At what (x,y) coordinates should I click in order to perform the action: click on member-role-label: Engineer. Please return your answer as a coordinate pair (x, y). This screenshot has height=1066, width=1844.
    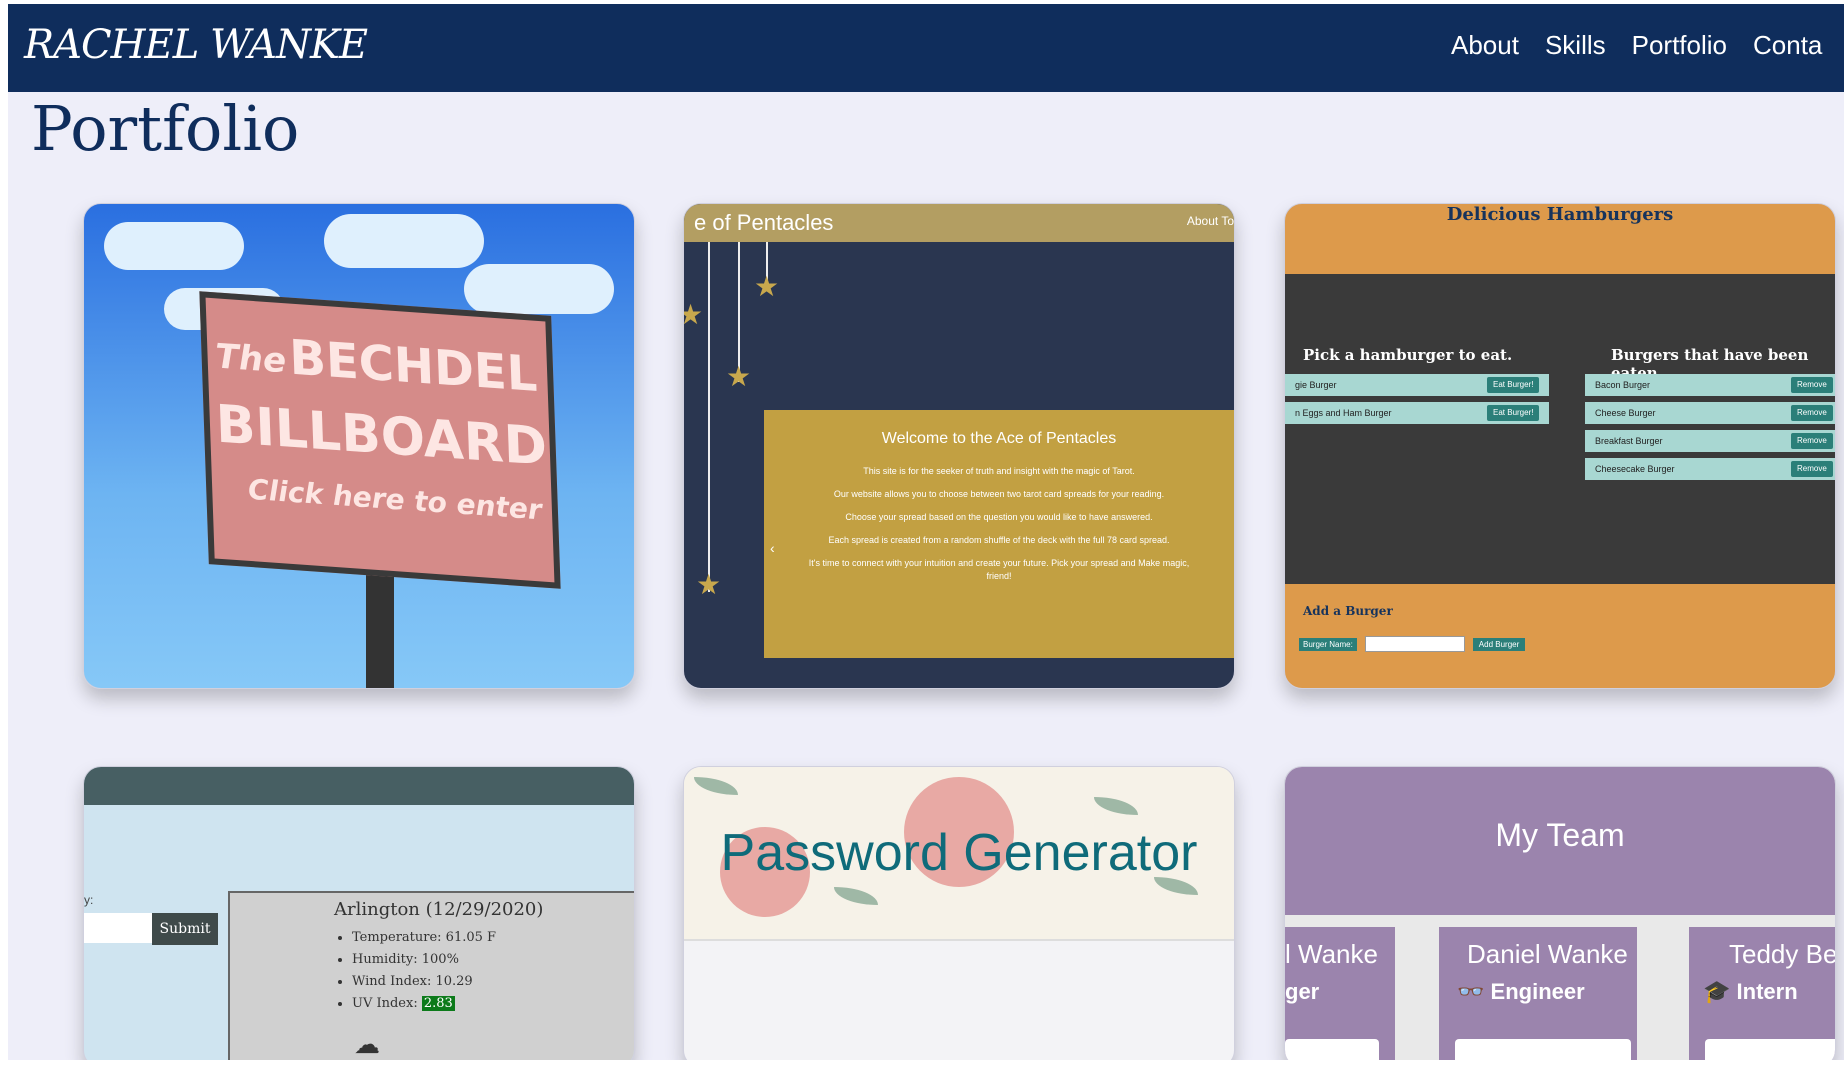
    Looking at the image, I should click on (1537, 991).